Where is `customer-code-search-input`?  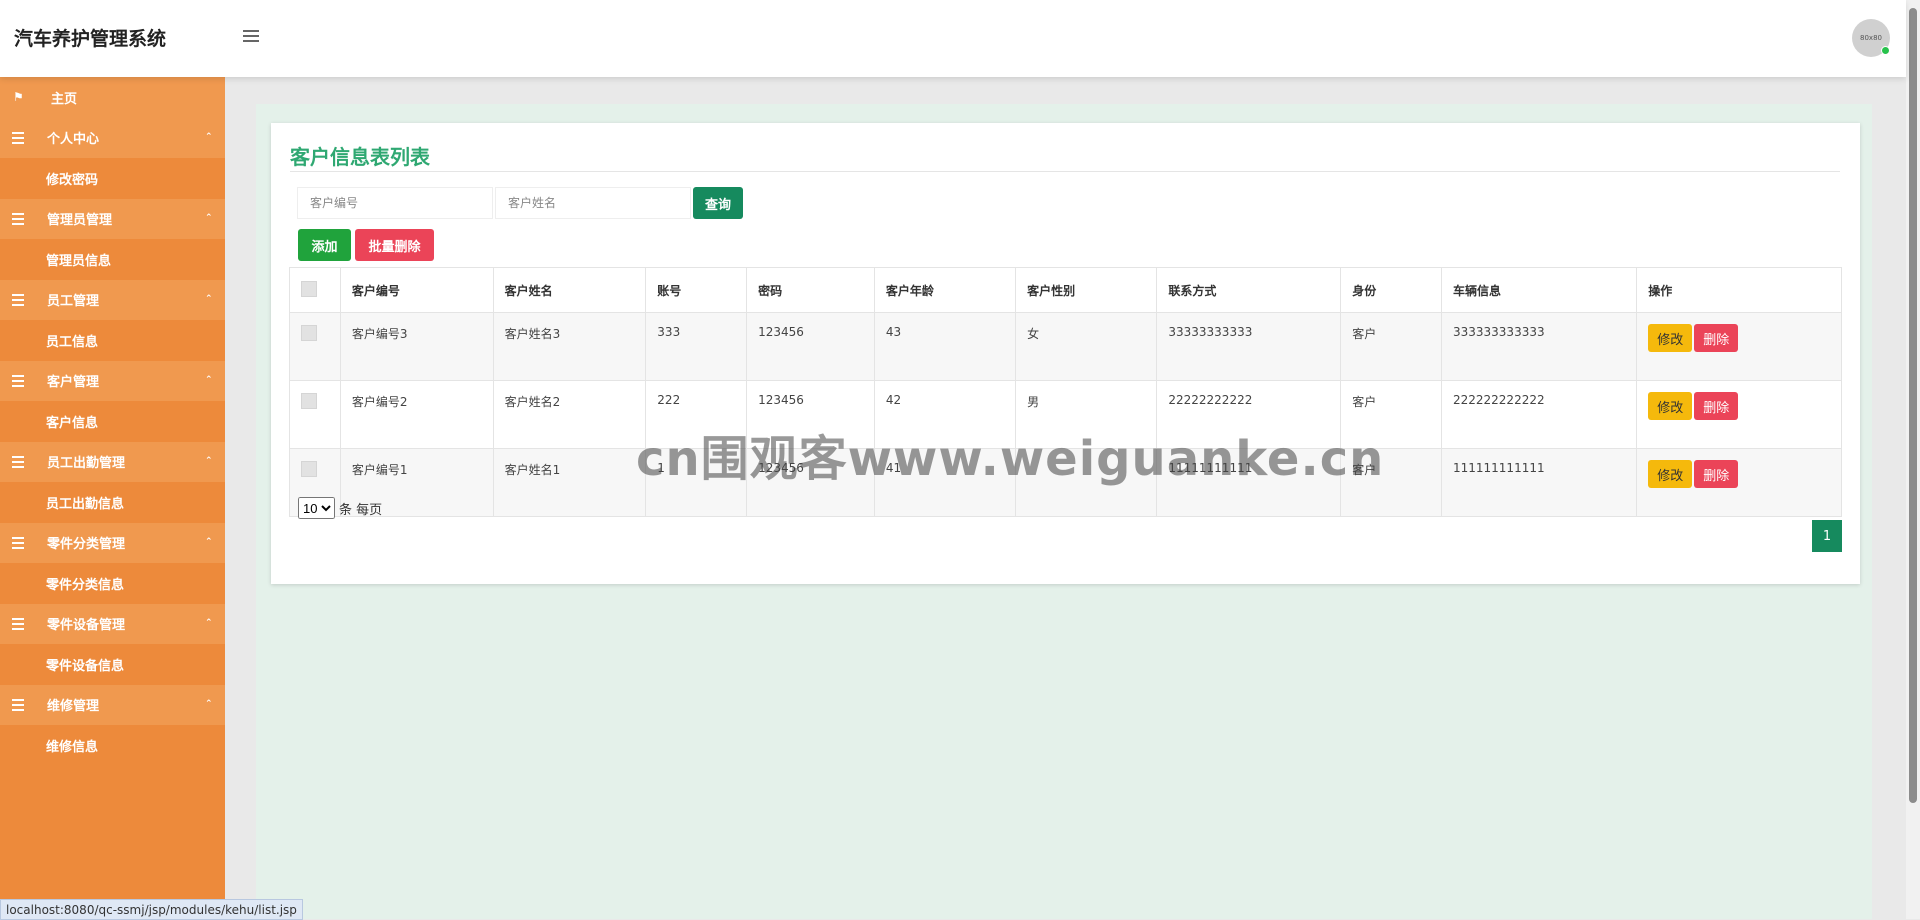
customer-code-search-input is located at coordinates (395, 203).